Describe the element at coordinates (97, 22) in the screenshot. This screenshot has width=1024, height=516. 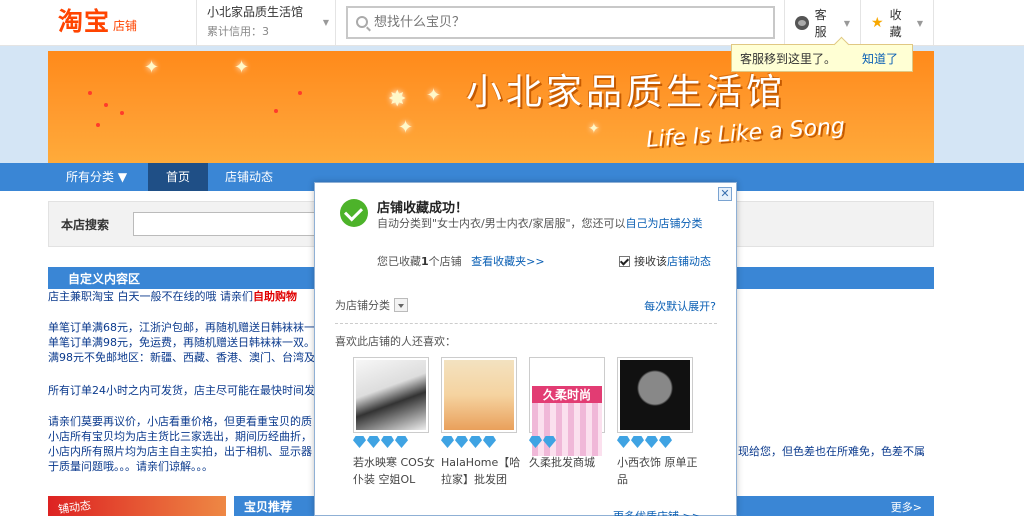
I see `taobao-logo: 淘宝 店铺` at that location.